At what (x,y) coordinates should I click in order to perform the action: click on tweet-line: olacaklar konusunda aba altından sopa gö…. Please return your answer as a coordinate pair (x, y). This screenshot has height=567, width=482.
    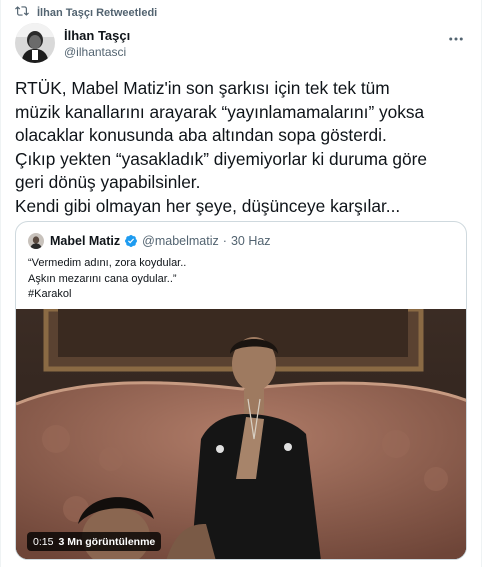
    Looking at the image, I should click on (201, 135).